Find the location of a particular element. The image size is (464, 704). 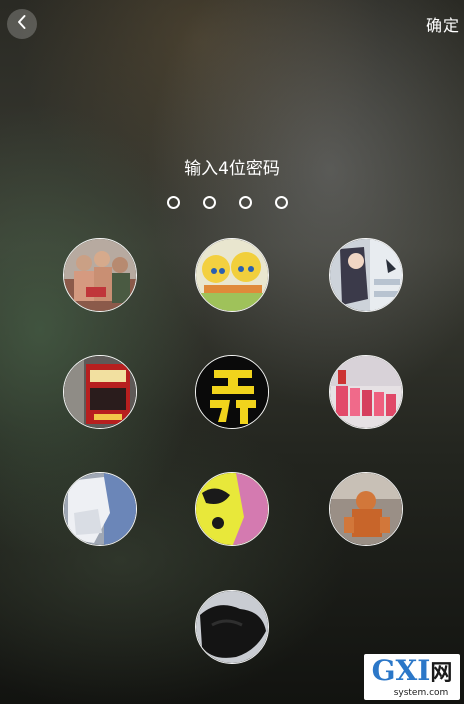

orange-figurine-photo is located at coordinates (366, 509).